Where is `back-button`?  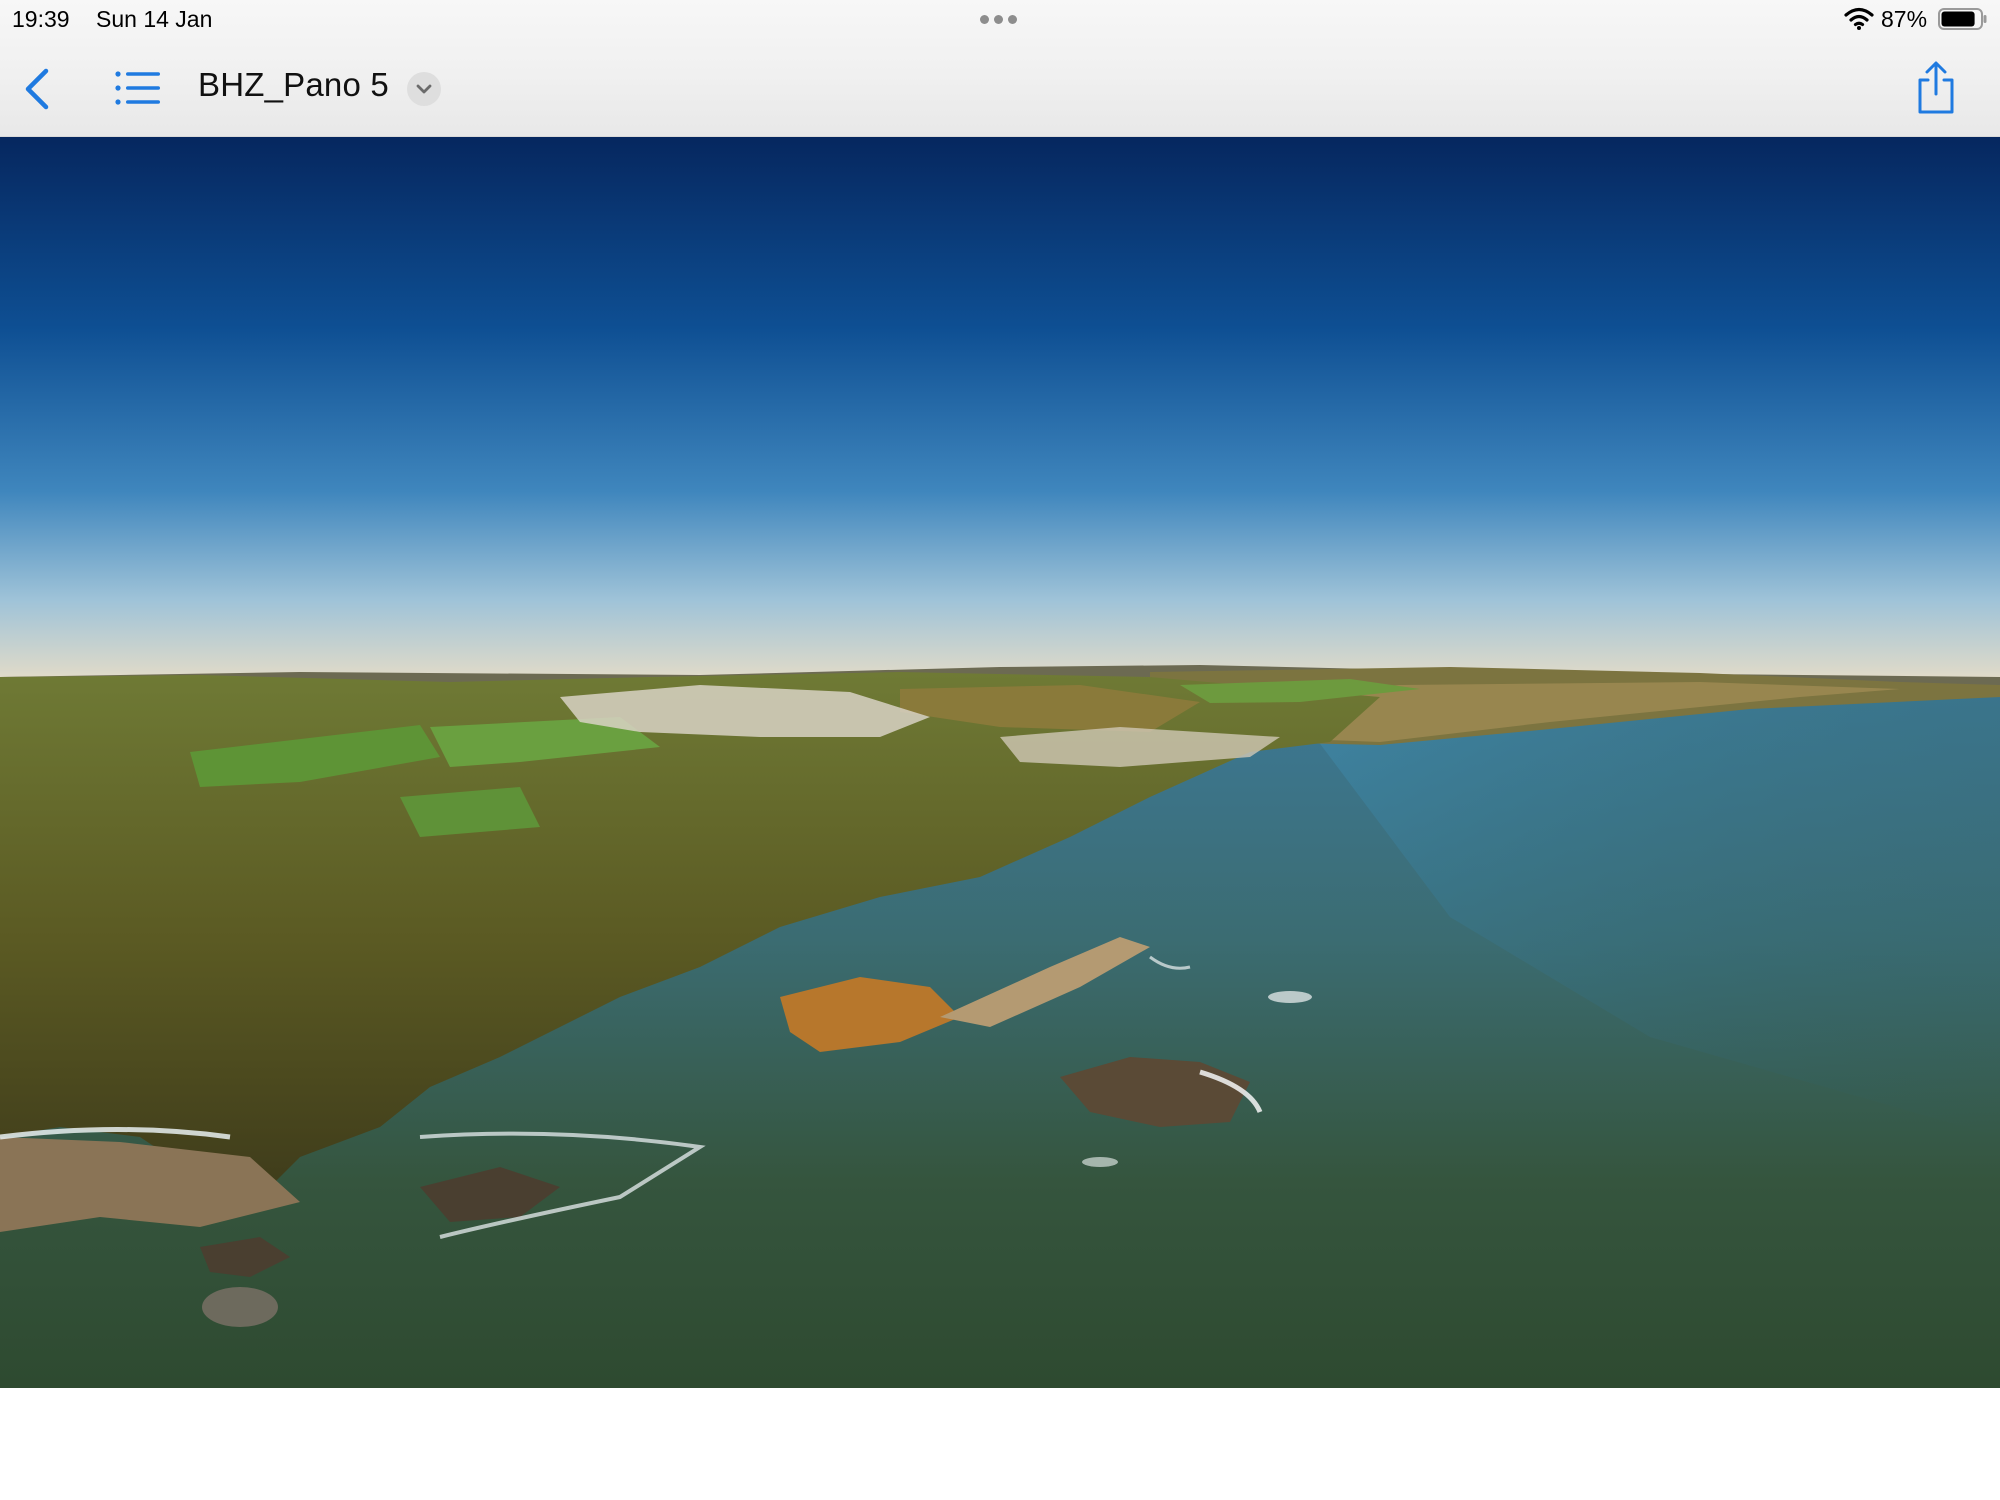
back-button is located at coordinates (38, 89).